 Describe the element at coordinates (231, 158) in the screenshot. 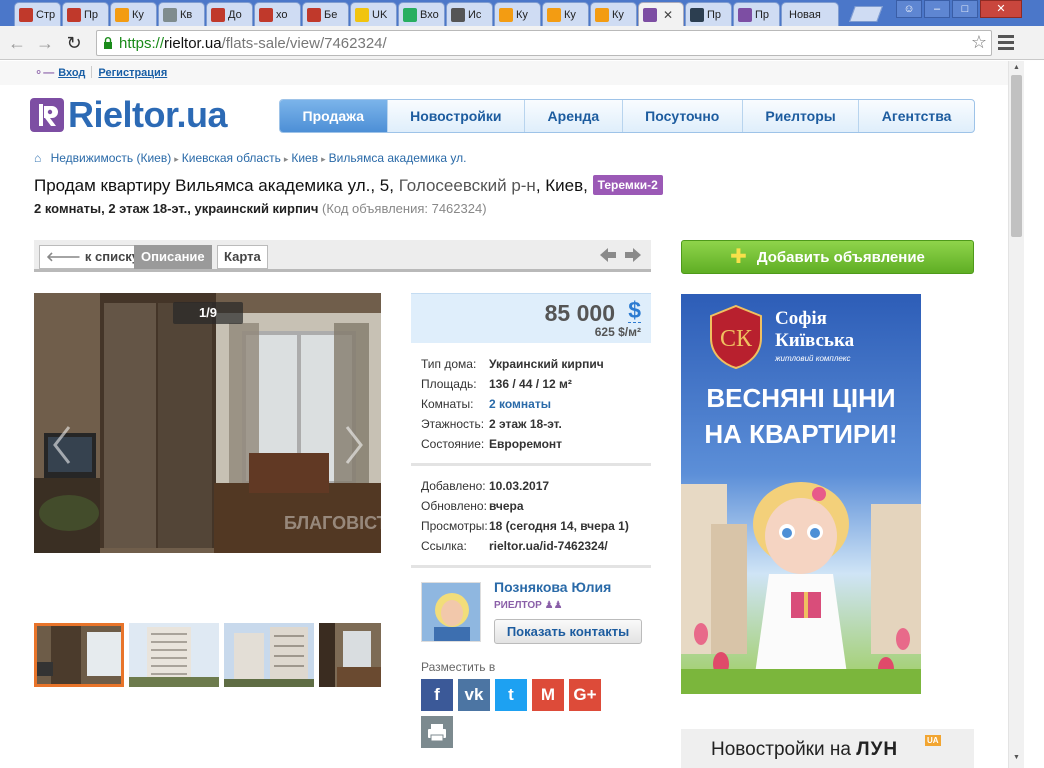

I see `breadcrumb-link: Киевская область` at that location.